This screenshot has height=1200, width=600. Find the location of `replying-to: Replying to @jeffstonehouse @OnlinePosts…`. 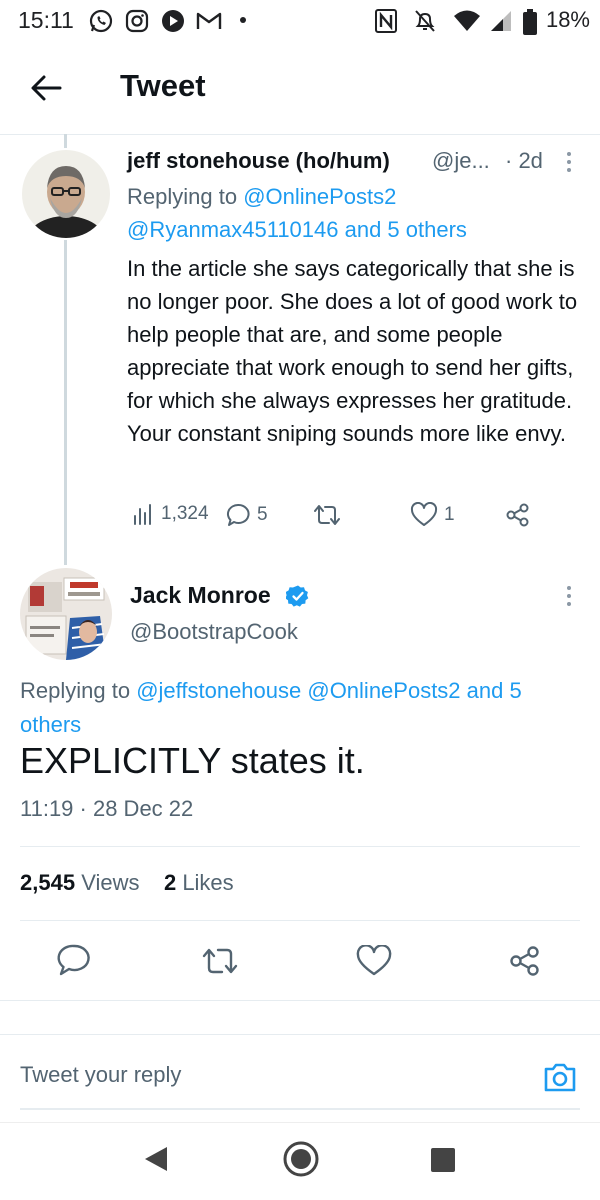

replying-to: Replying to @jeffstonehouse @OnlinePosts… is located at coordinates (302, 708).